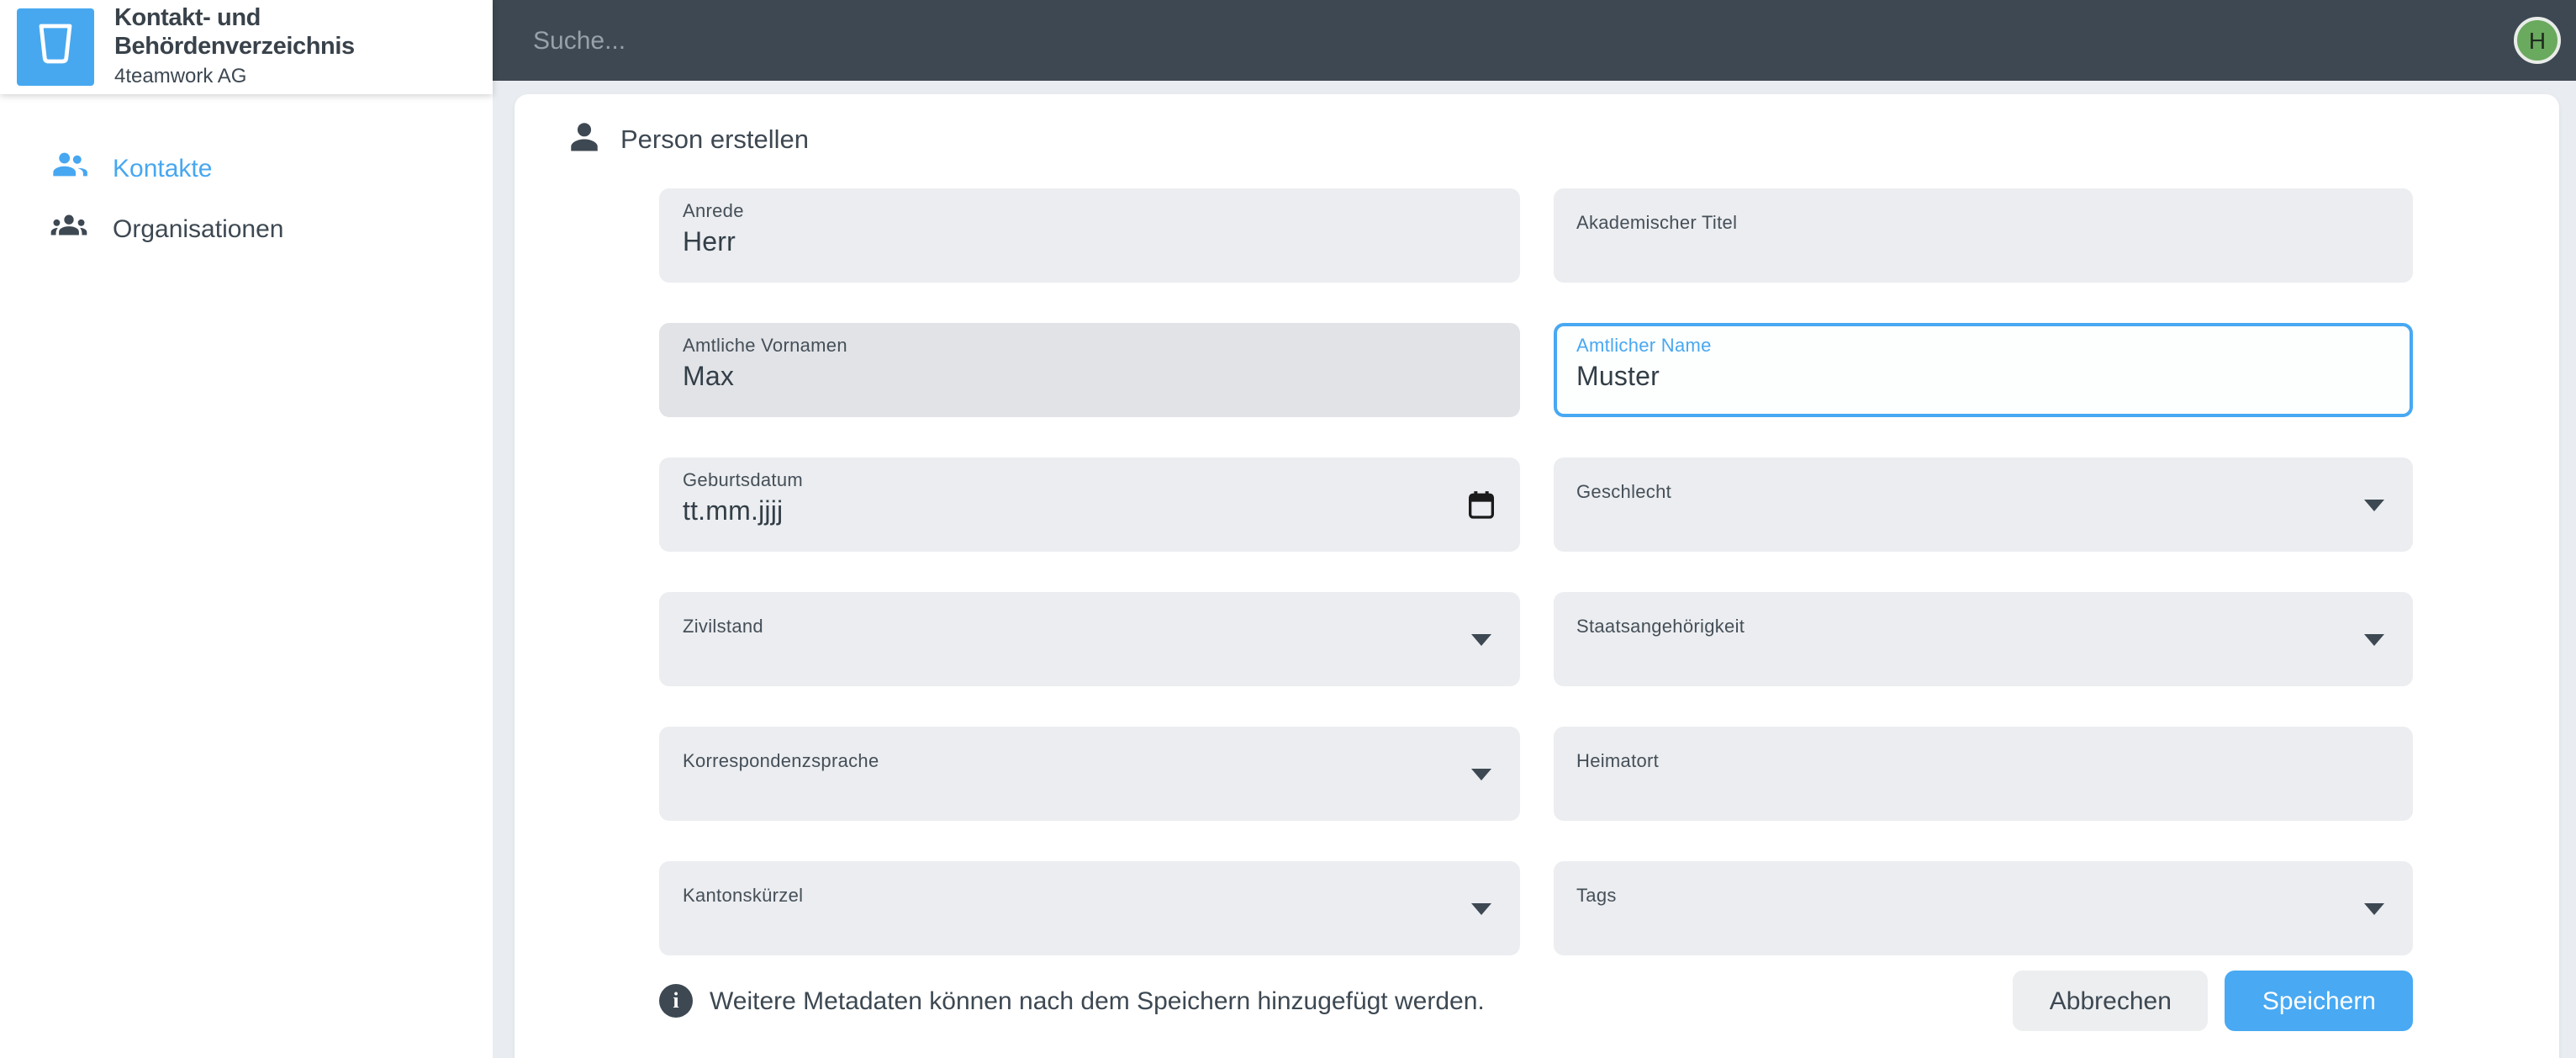 The height and width of the screenshot is (1058, 2576). I want to click on field-label: Staatsangehörigkeit, so click(1661, 627).